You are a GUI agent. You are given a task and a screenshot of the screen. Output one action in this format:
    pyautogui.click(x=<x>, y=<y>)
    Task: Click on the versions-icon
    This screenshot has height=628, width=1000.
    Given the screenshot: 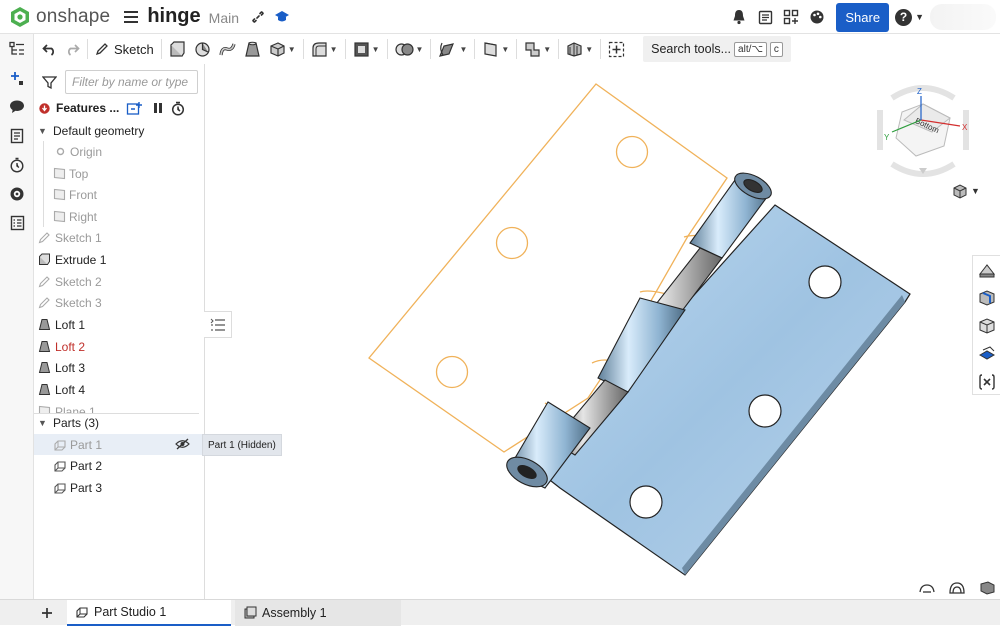 What is the action you would take?
    pyautogui.click(x=765, y=17)
    